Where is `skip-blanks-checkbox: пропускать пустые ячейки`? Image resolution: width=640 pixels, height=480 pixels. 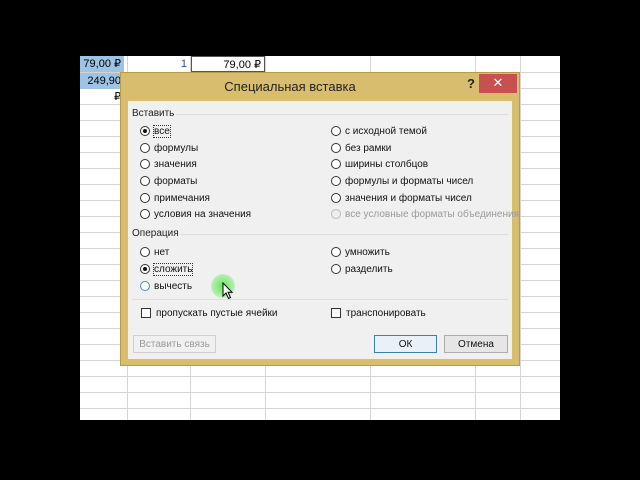
skip-blanks-checkbox: пропускать пустые ячейки is located at coordinates (209, 313).